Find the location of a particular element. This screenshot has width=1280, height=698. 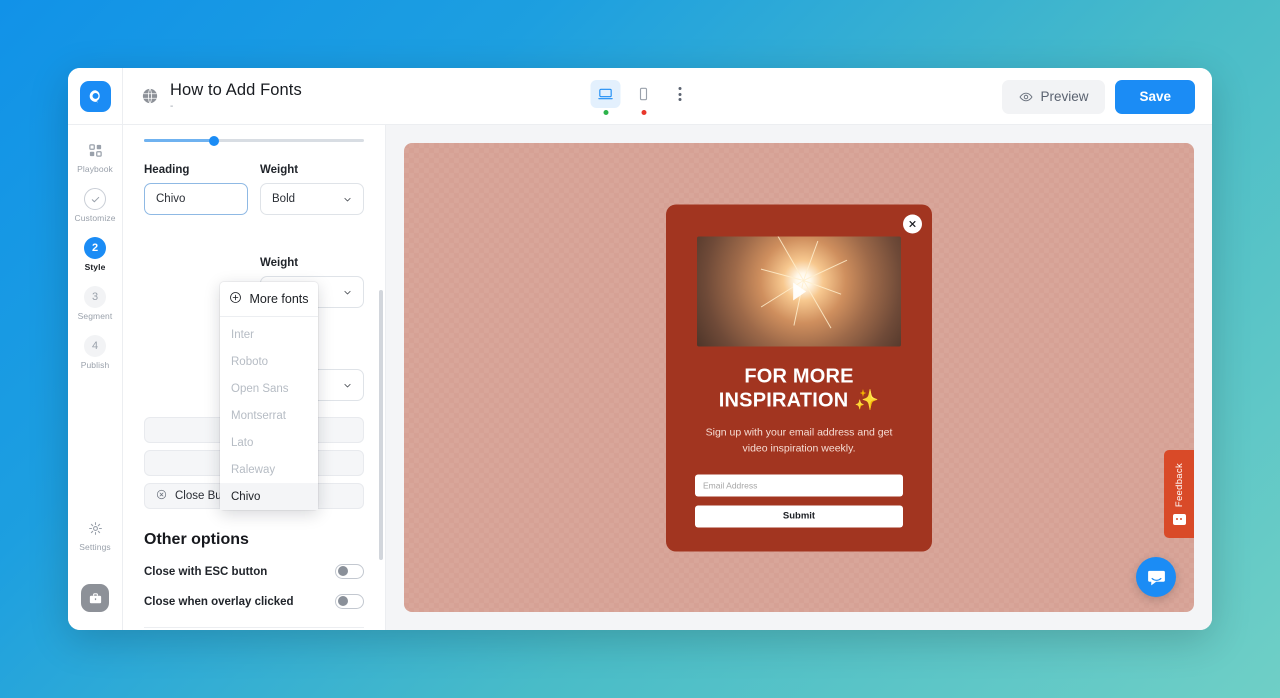

preview-button-label: Preview is located at coordinates (1064, 96).